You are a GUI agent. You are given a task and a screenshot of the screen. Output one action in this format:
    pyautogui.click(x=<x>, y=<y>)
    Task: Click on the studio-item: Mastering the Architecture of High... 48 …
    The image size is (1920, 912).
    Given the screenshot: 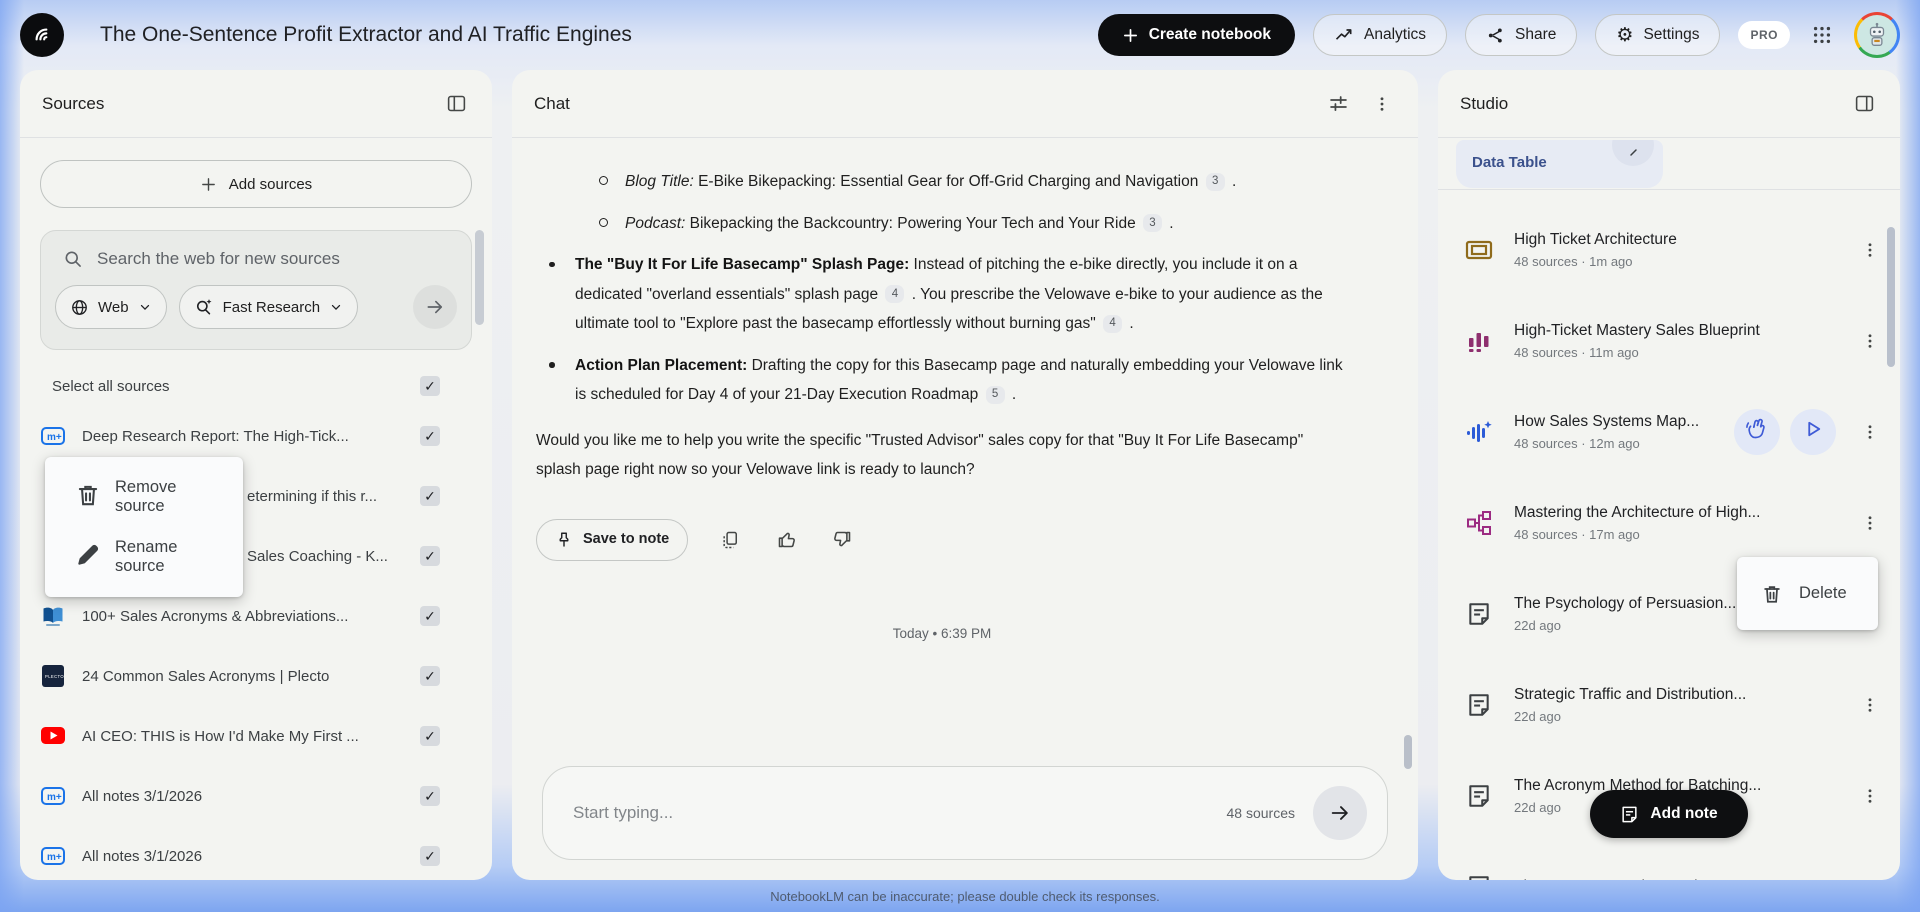 What is the action you would take?
    pyautogui.click(x=1669, y=522)
    